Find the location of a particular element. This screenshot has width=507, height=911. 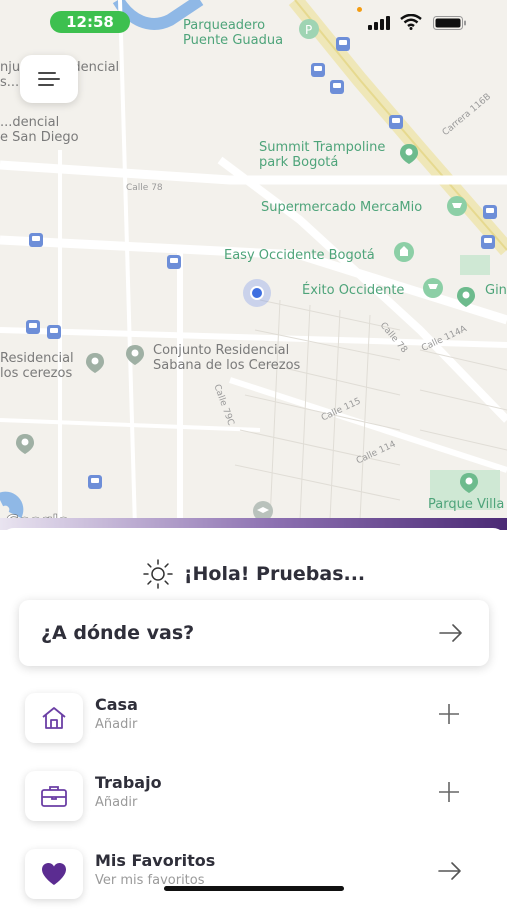

green-pin-icon is located at coordinates (409, 154).